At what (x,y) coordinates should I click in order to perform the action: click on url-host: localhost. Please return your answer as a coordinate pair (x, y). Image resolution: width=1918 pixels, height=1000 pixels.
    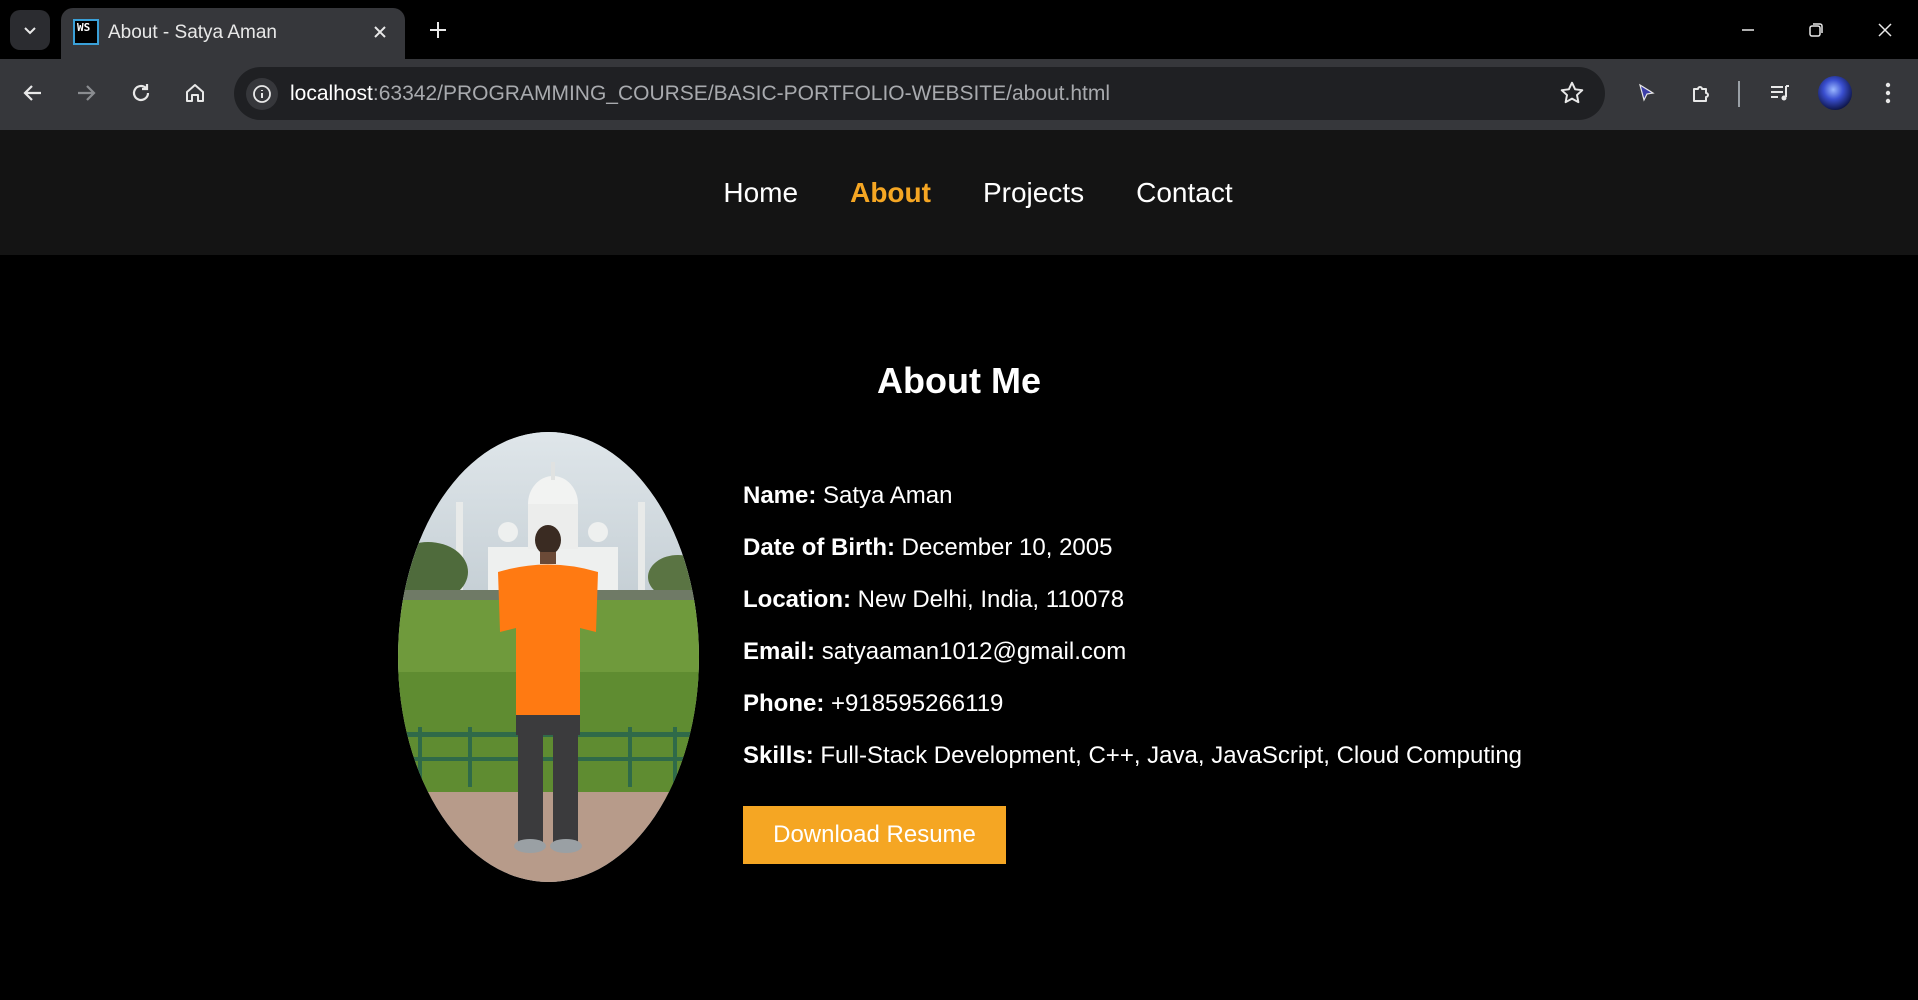
    Looking at the image, I should click on (331, 93).